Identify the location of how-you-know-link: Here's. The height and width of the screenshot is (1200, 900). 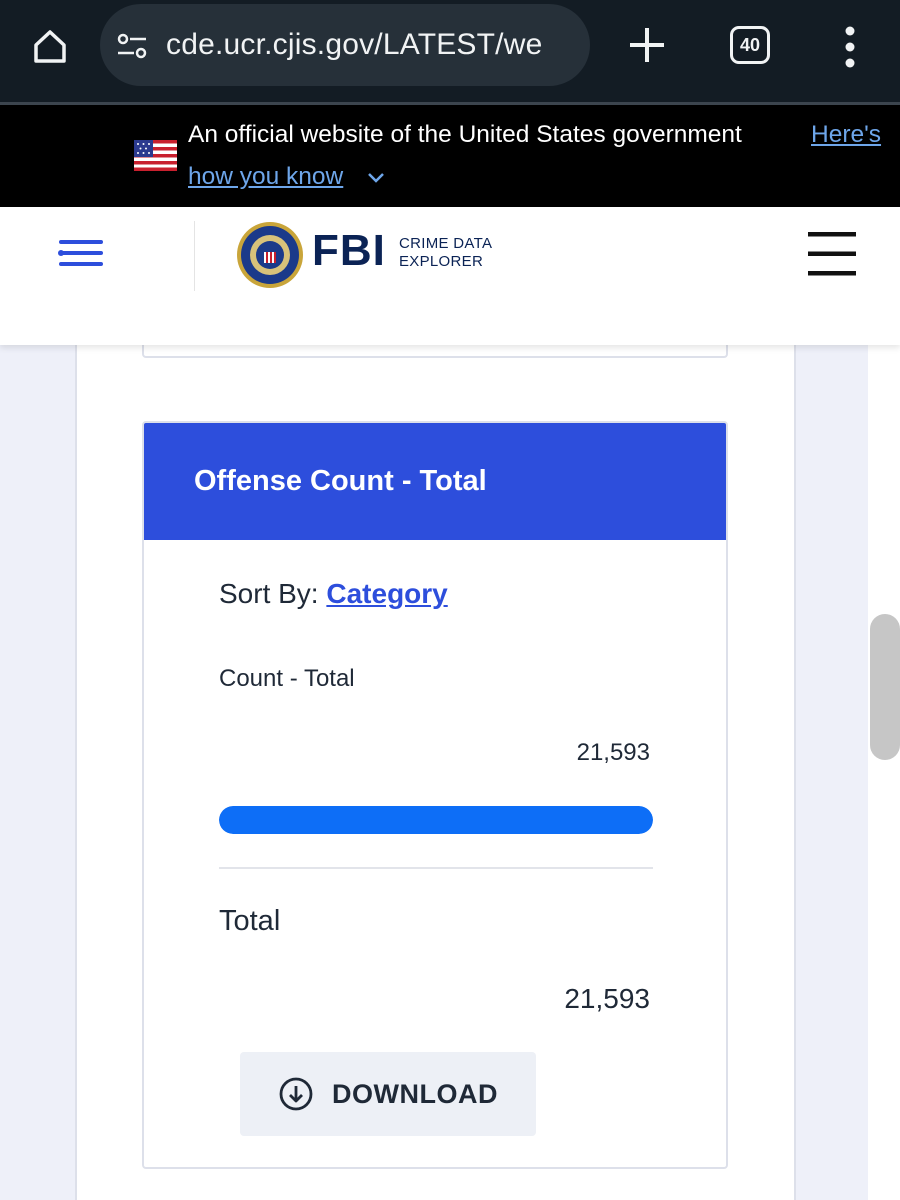
(846, 135).